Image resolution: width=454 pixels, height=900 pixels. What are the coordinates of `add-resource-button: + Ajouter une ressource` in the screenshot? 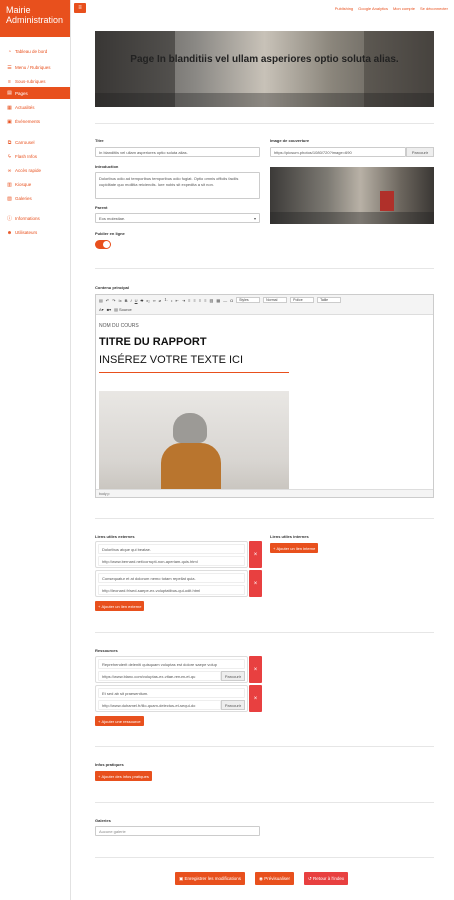 It's located at (119, 721).